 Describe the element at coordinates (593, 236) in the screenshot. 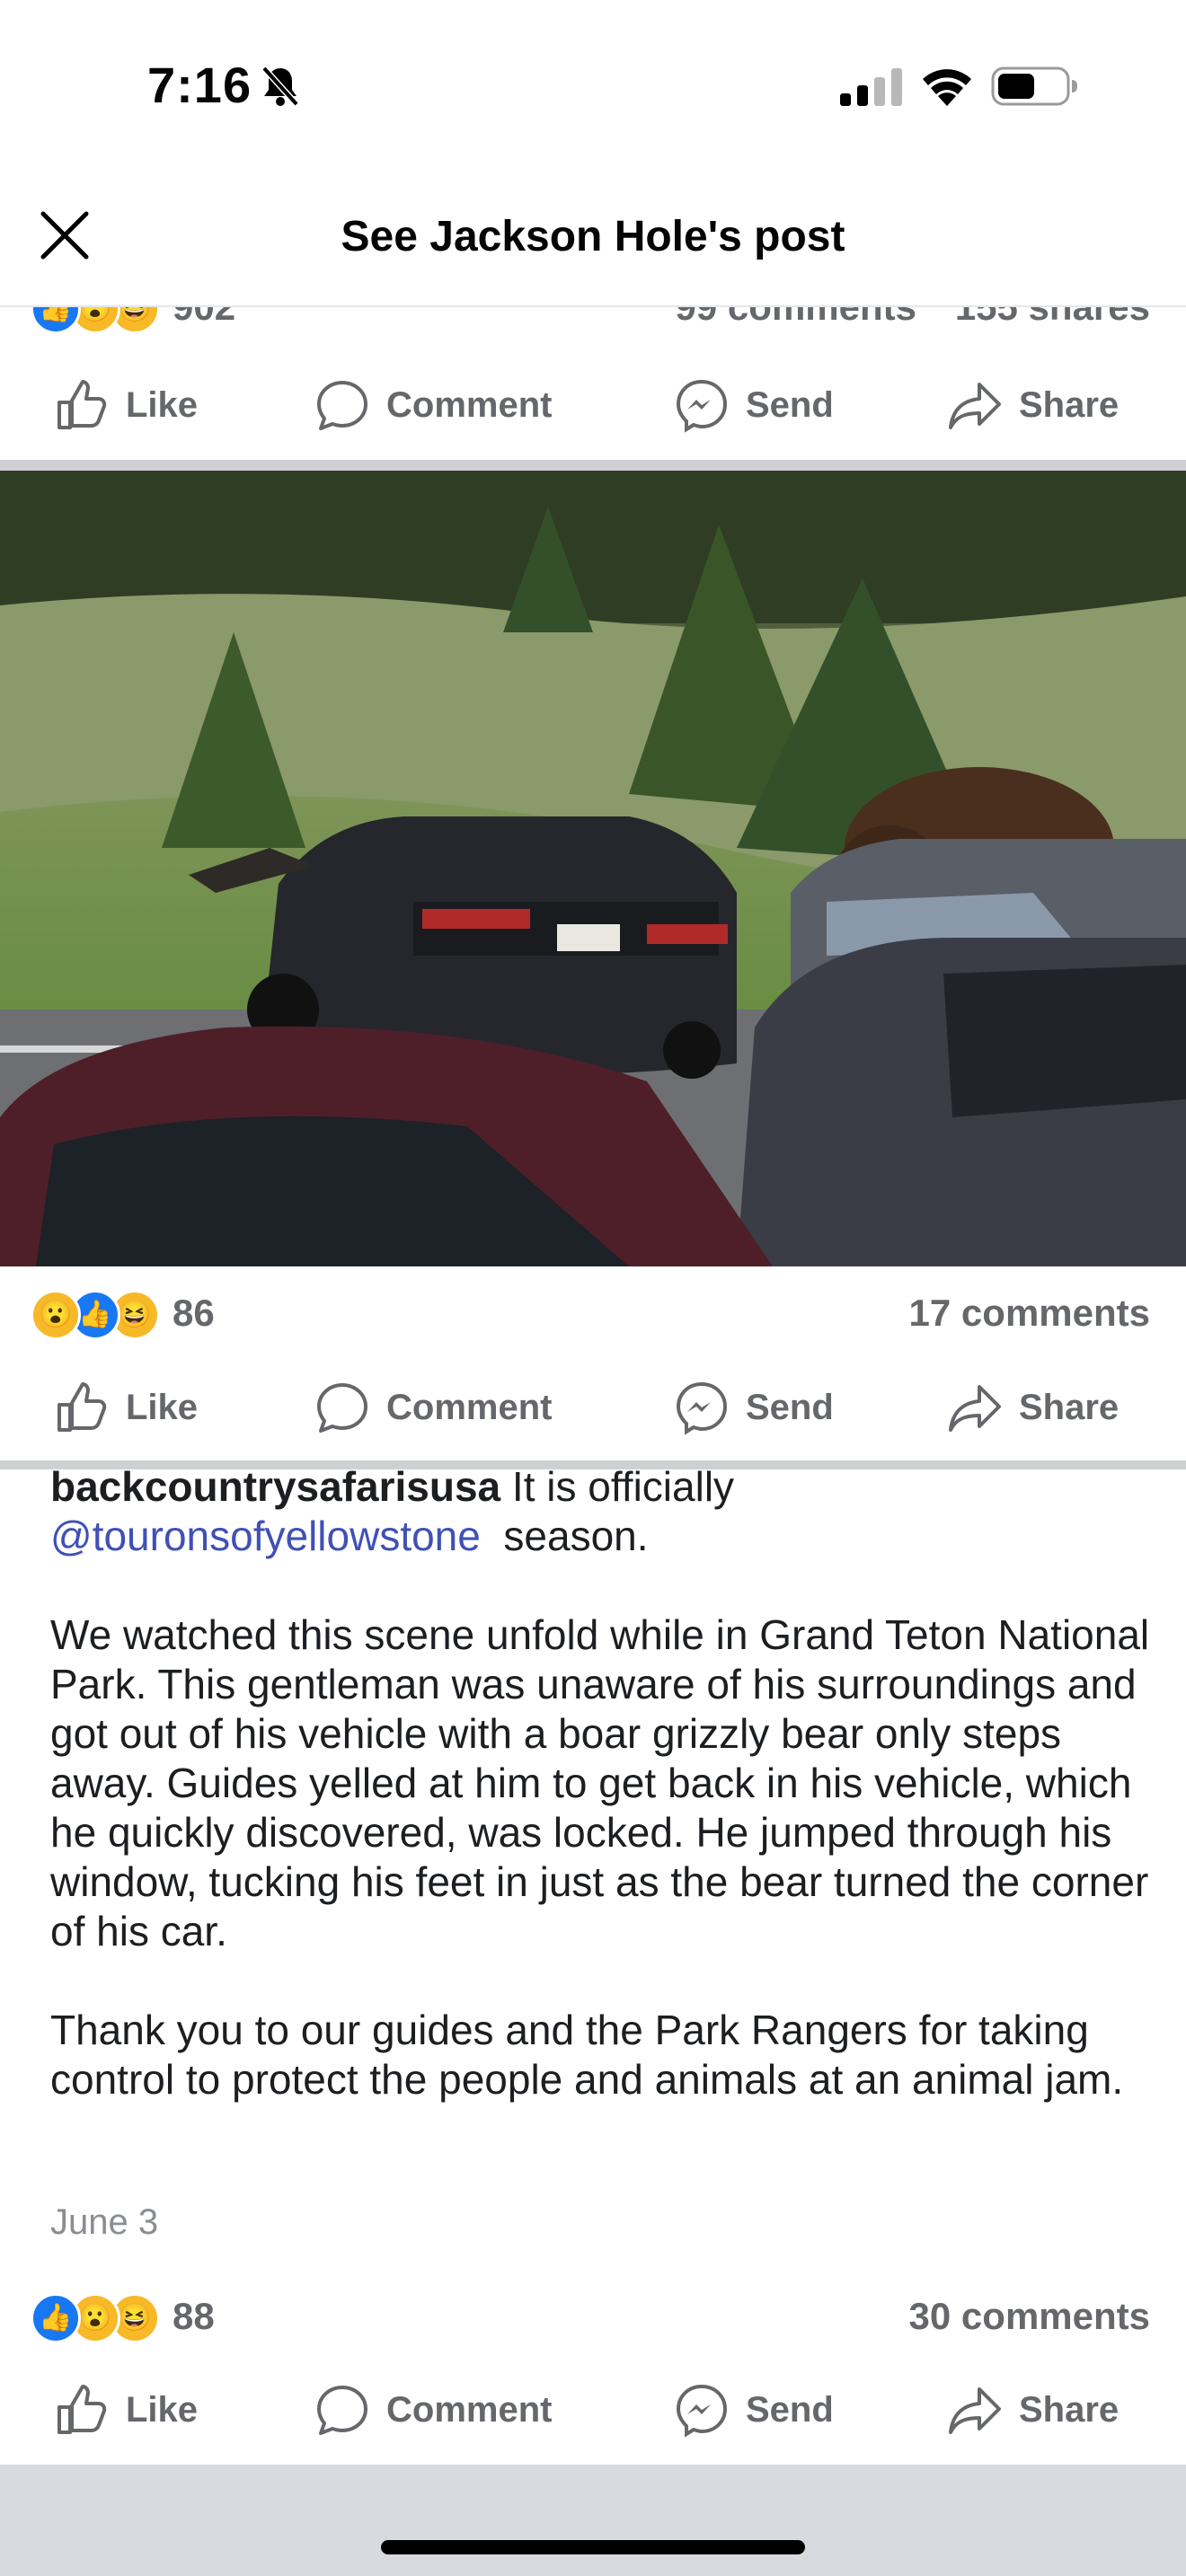

I see `page-title: See Jackson Hole's post` at that location.